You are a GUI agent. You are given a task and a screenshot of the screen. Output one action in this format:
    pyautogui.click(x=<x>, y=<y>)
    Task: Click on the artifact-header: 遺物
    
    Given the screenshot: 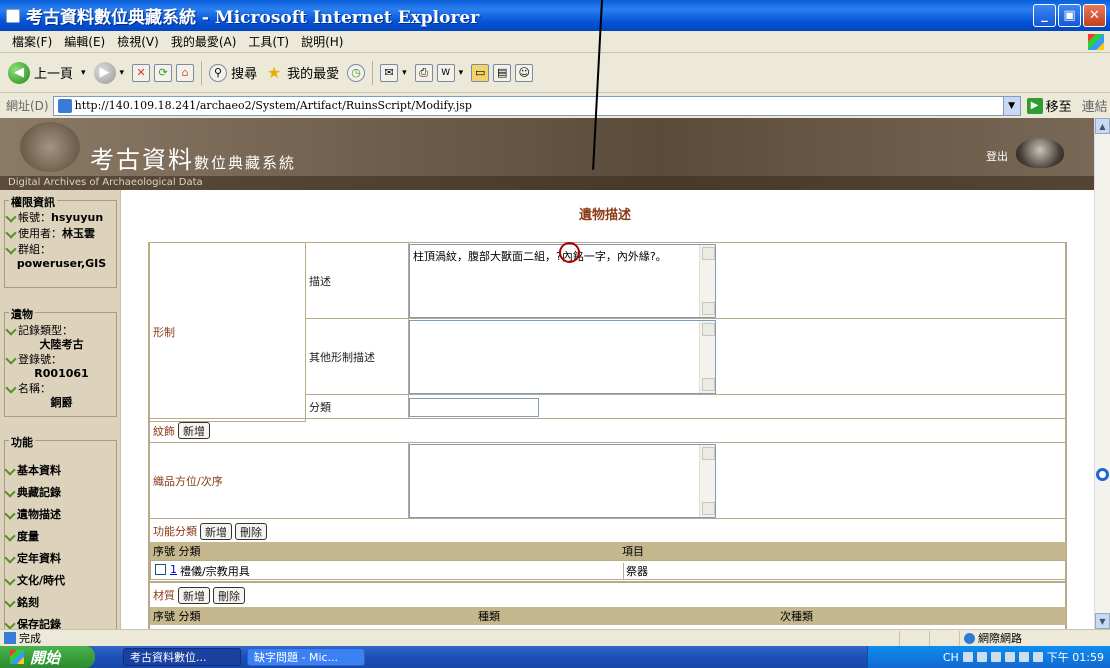 What is the action you would take?
    pyautogui.click(x=22, y=314)
    